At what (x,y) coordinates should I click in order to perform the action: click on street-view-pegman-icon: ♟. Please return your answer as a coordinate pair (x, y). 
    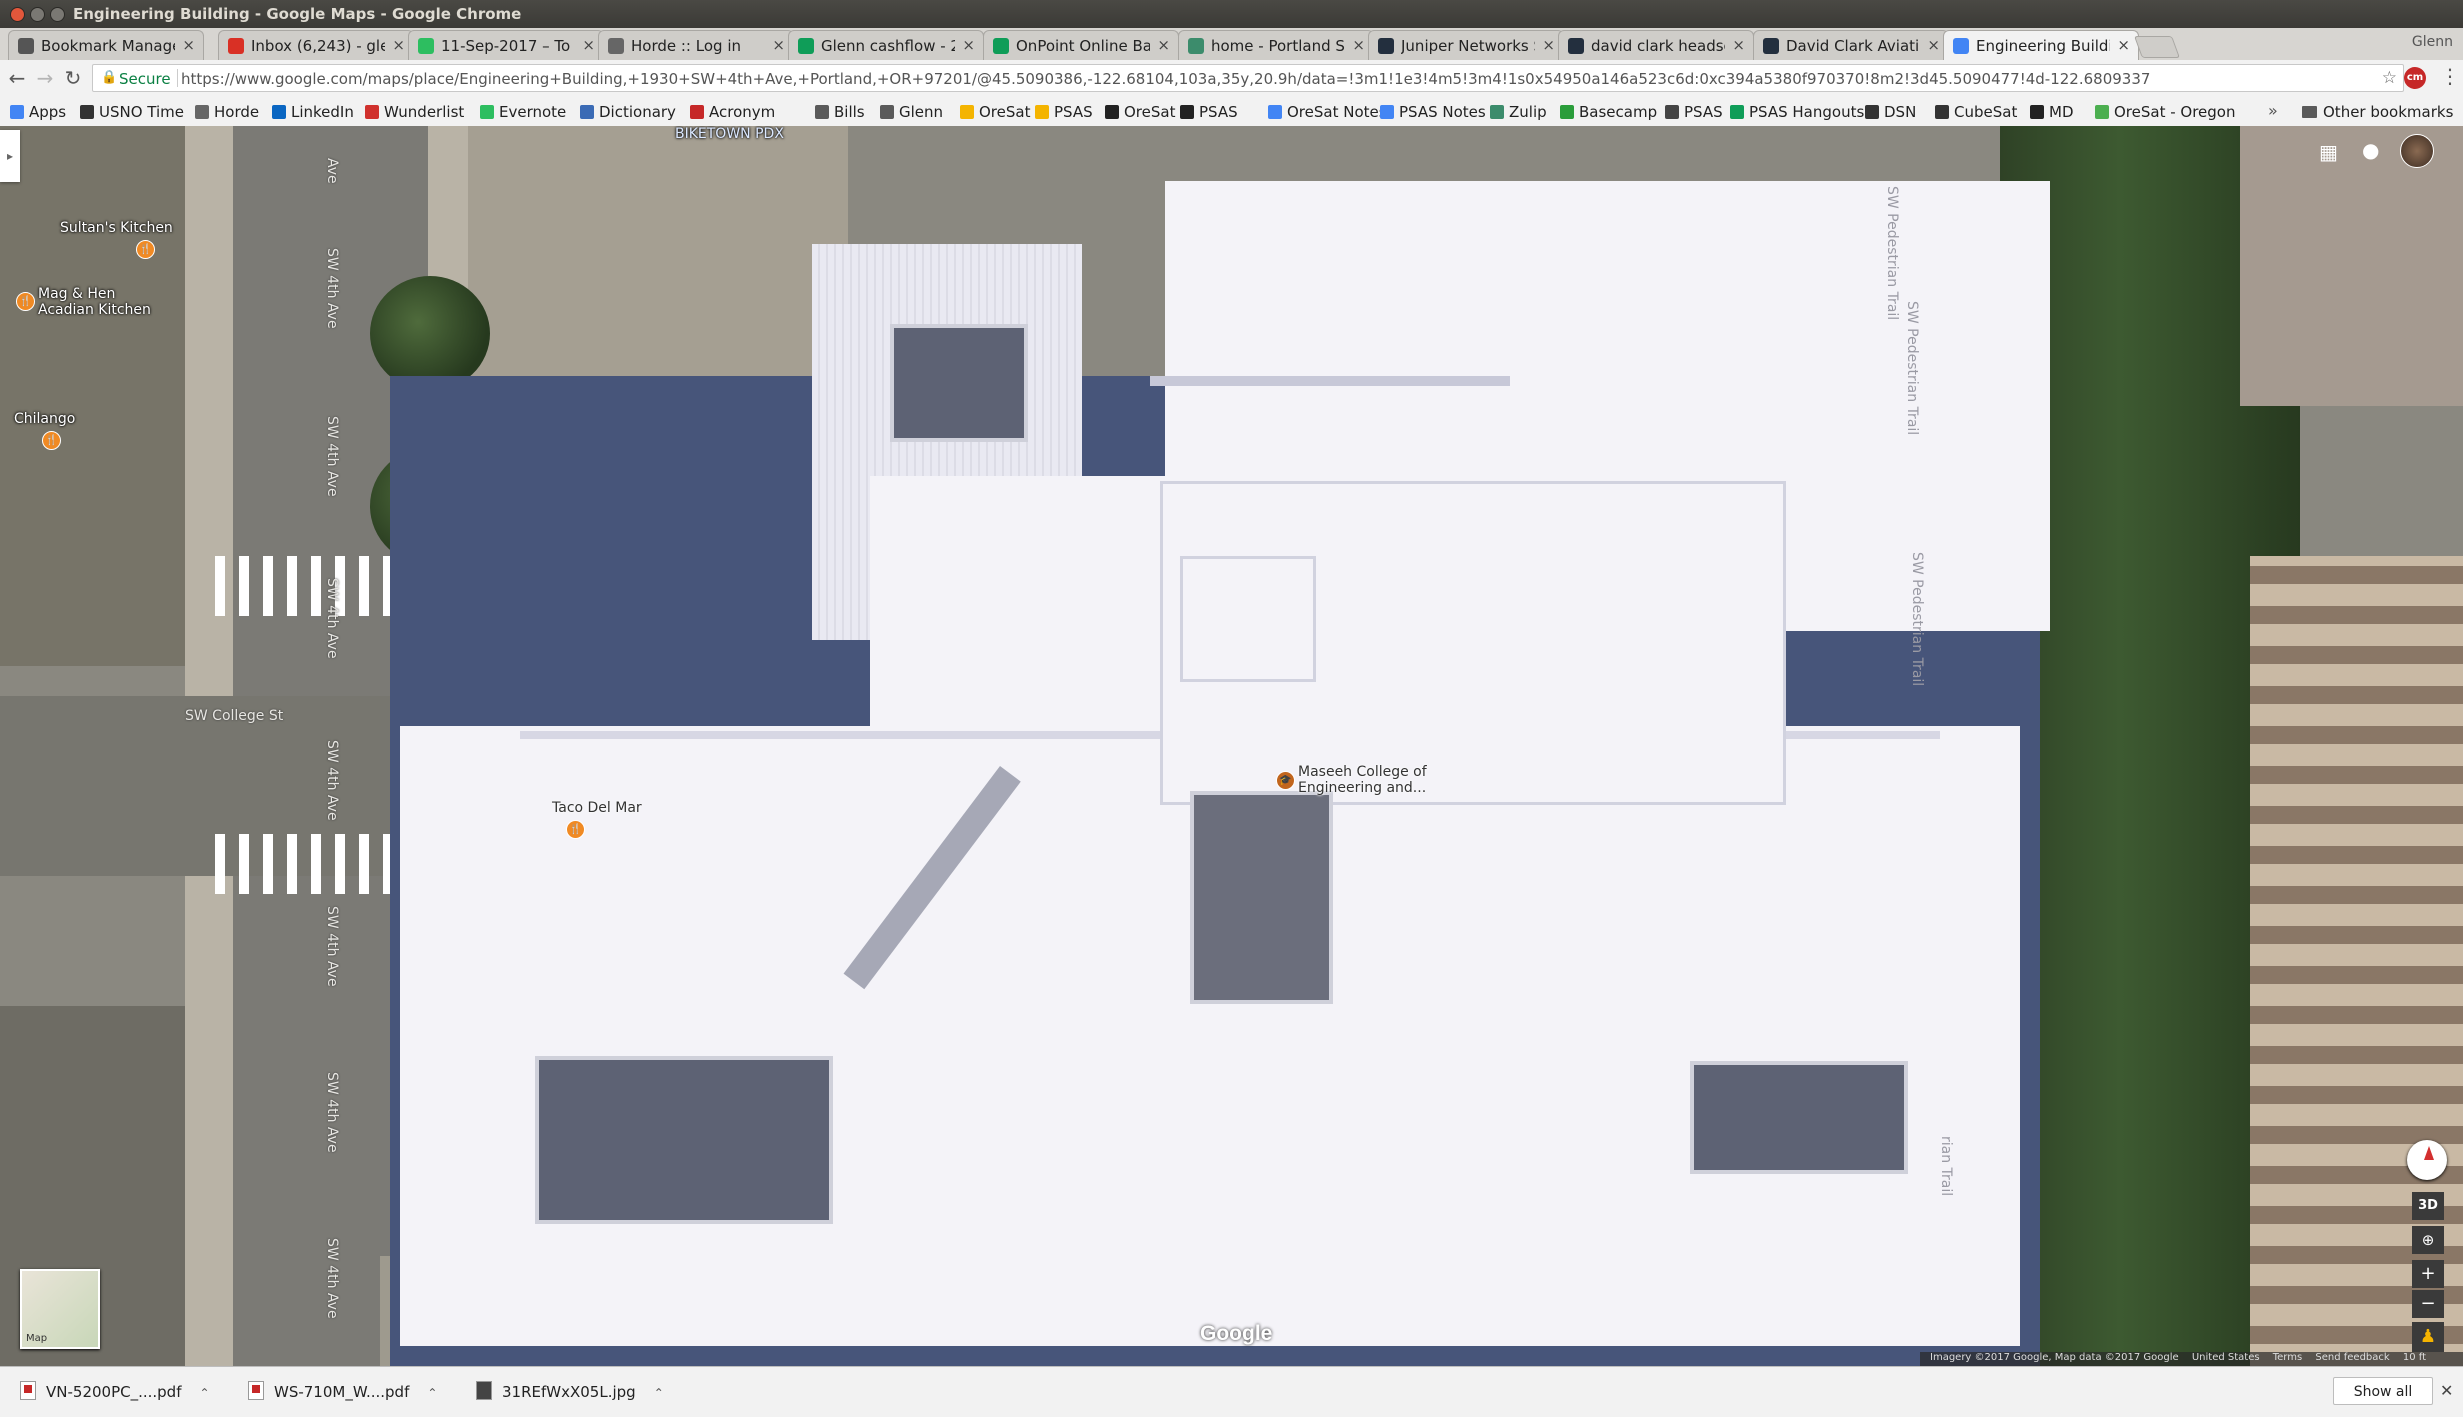
    Looking at the image, I should click on (2428, 1337).